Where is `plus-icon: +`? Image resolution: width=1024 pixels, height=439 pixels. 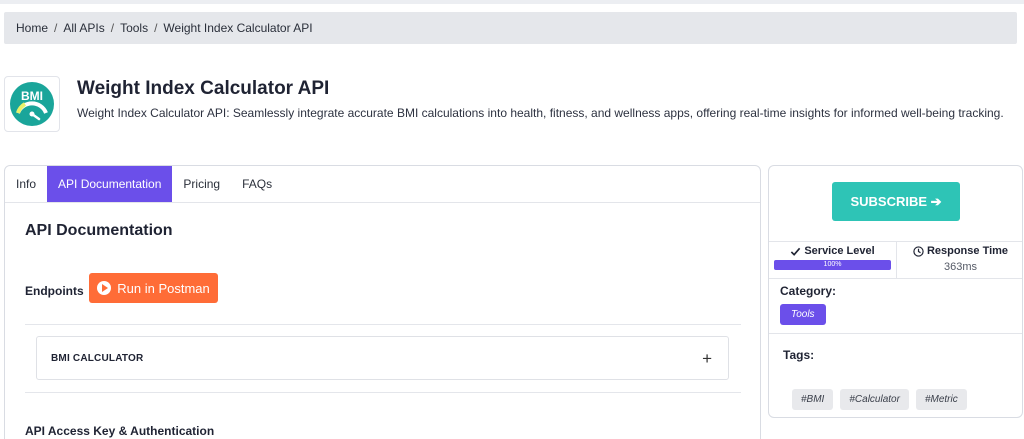
plus-icon: + is located at coordinates (707, 358).